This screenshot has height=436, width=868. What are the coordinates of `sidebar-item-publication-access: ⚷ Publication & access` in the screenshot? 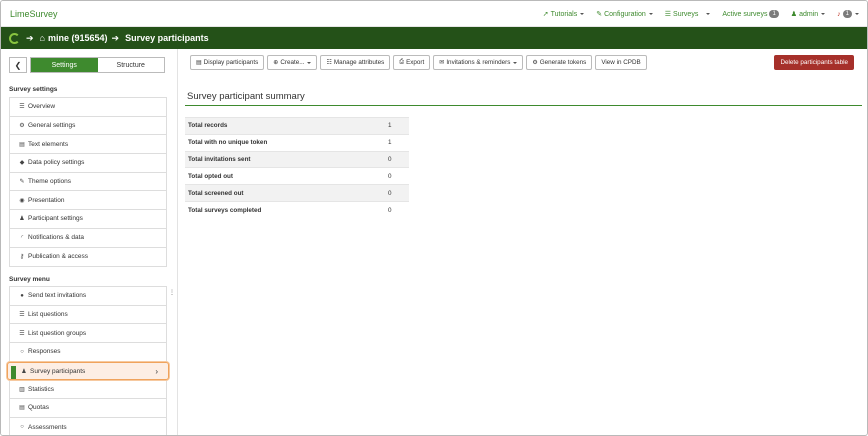 It's located at (88, 257).